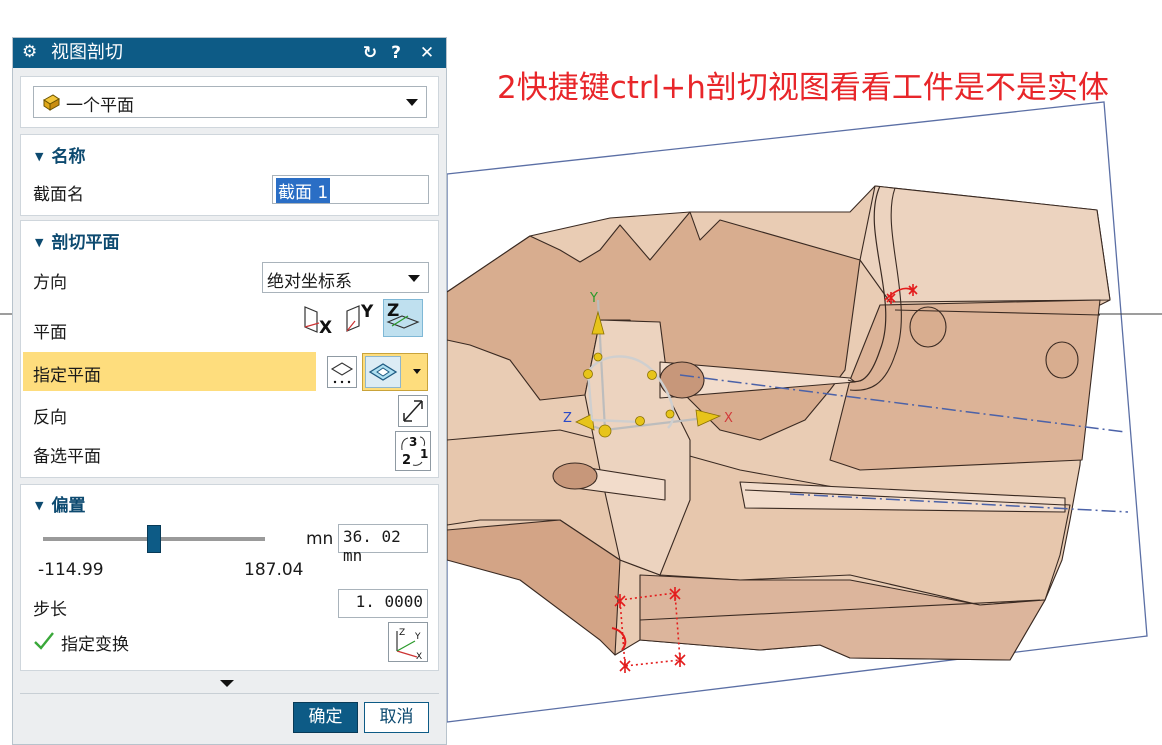 Image resolution: width=1162 pixels, height=745 pixels. I want to click on dialog-title: 视图剖切, so click(87, 52).